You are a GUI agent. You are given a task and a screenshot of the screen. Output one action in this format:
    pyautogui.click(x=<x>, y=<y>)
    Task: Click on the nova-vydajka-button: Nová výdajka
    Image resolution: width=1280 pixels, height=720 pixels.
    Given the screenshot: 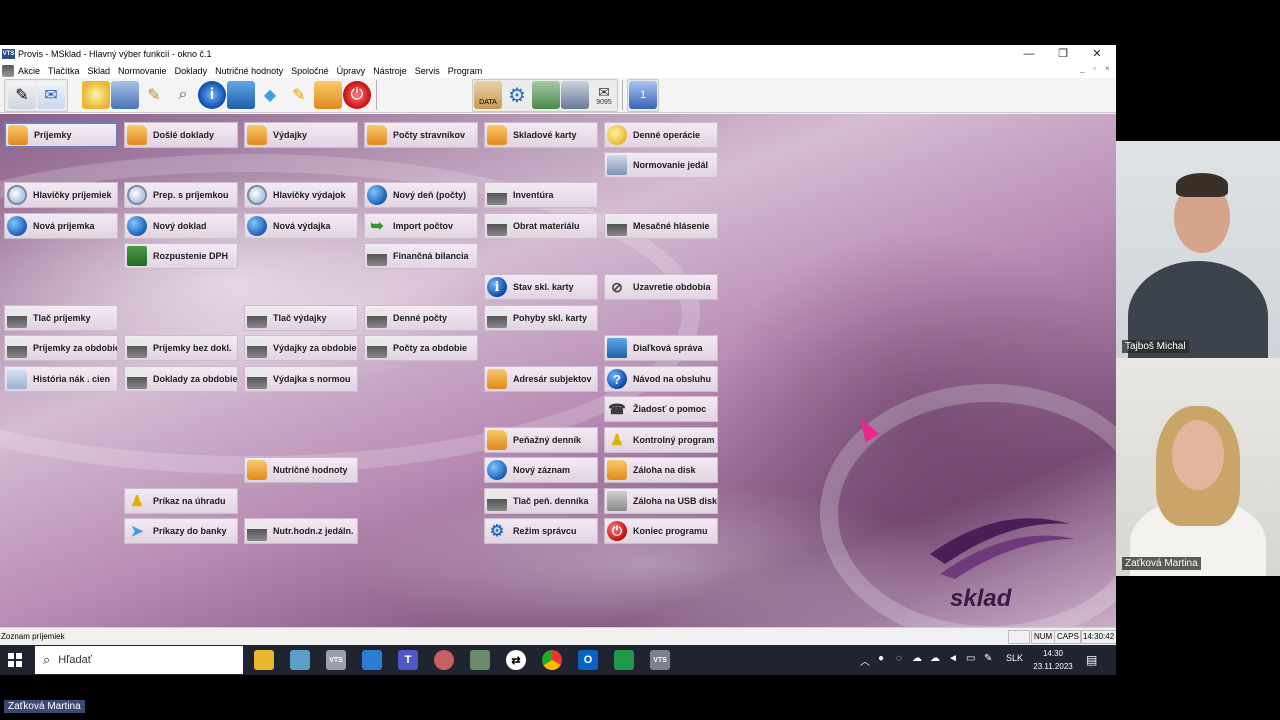 What is the action you would take?
    pyautogui.click(x=301, y=226)
    